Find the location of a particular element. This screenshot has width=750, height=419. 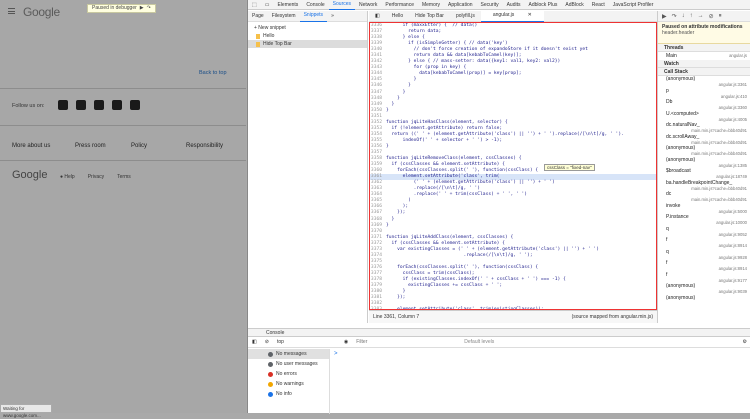

privacy-link: Privacy is located at coordinates (96, 177).